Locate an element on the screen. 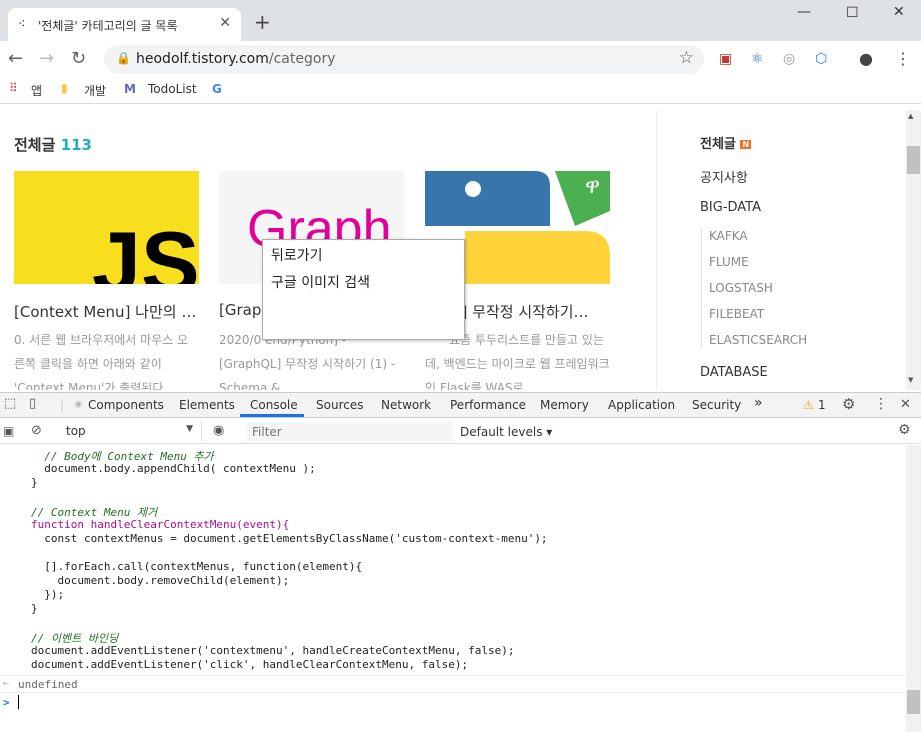 The width and height of the screenshot is (921, 732). scroll-thumb is located at coordinates (913, 160).